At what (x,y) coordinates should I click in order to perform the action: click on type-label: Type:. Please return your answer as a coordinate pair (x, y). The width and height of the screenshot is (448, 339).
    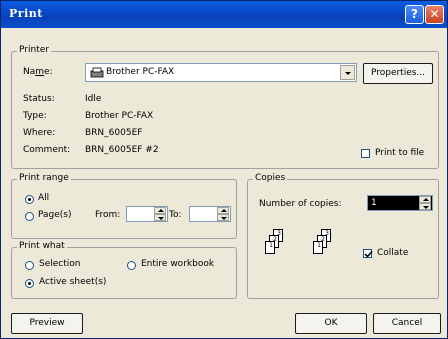
    Looking at the image, I should click on (35, 116).